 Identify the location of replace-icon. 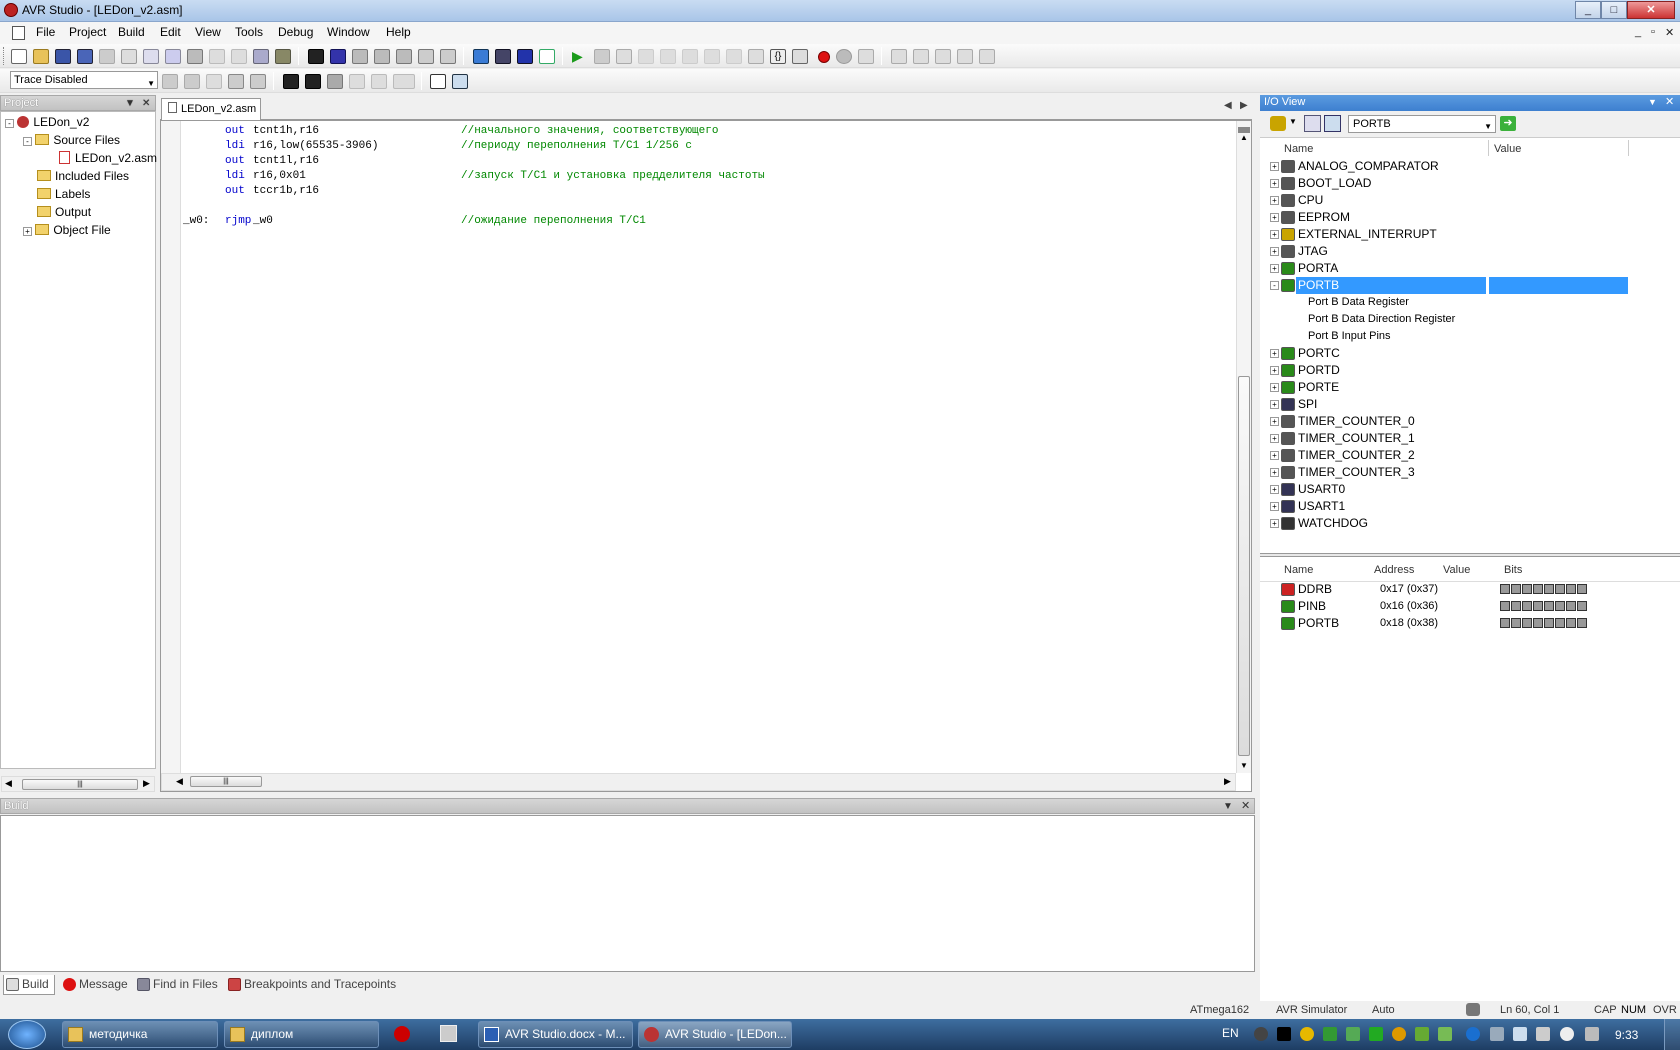
(338, 56).